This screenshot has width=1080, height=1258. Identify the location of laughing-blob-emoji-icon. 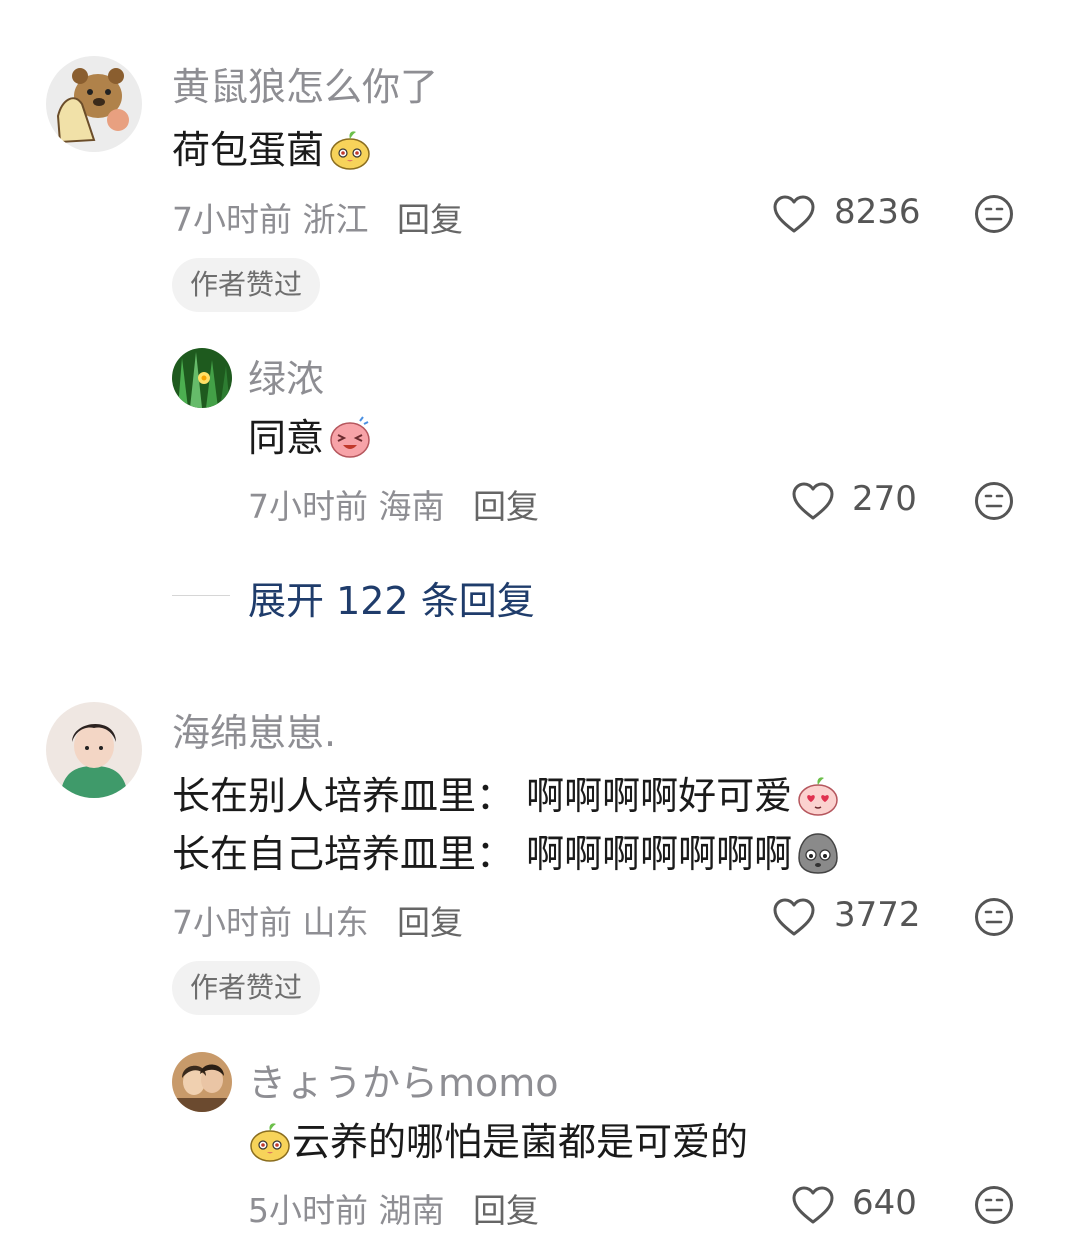
(350, 437).